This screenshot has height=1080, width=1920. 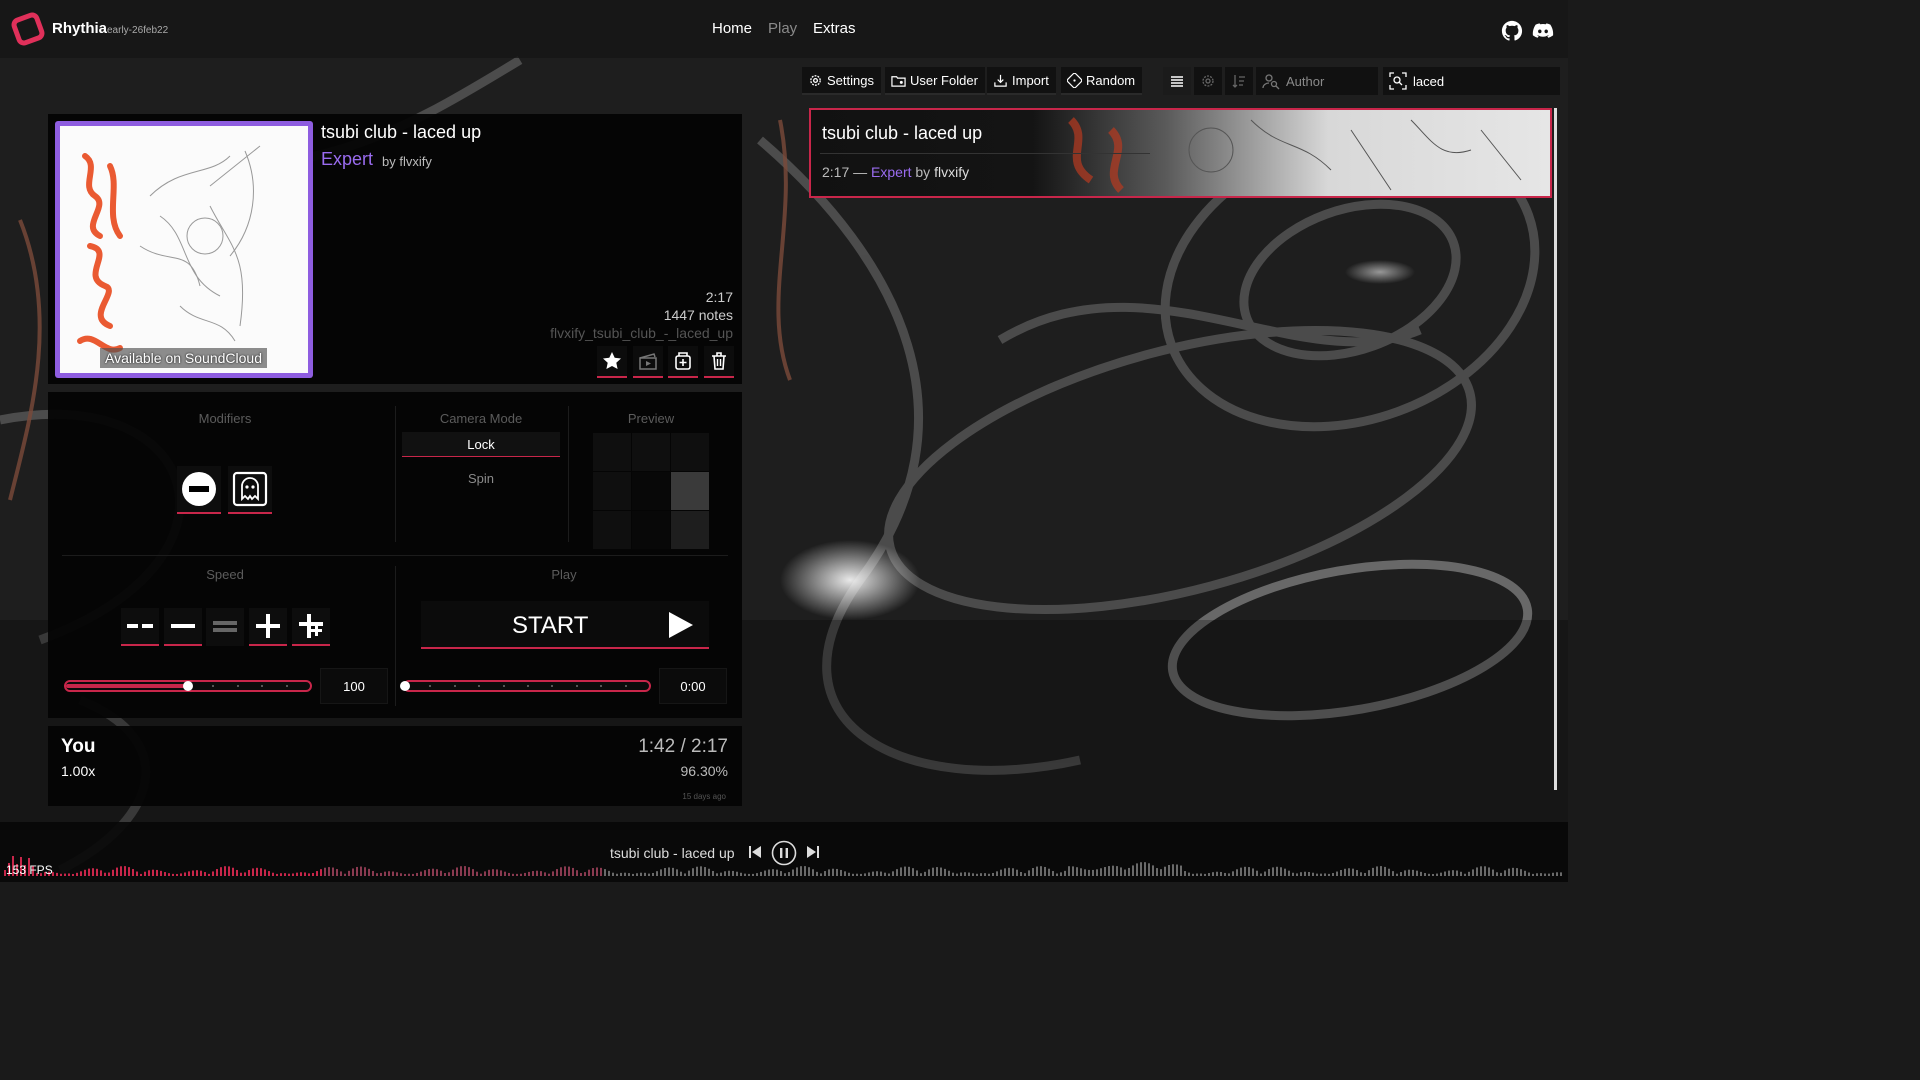 What do you see at coordinates (1329, 81) in the screenshot?
I see `author-input` at bounding box center [1329, 81].